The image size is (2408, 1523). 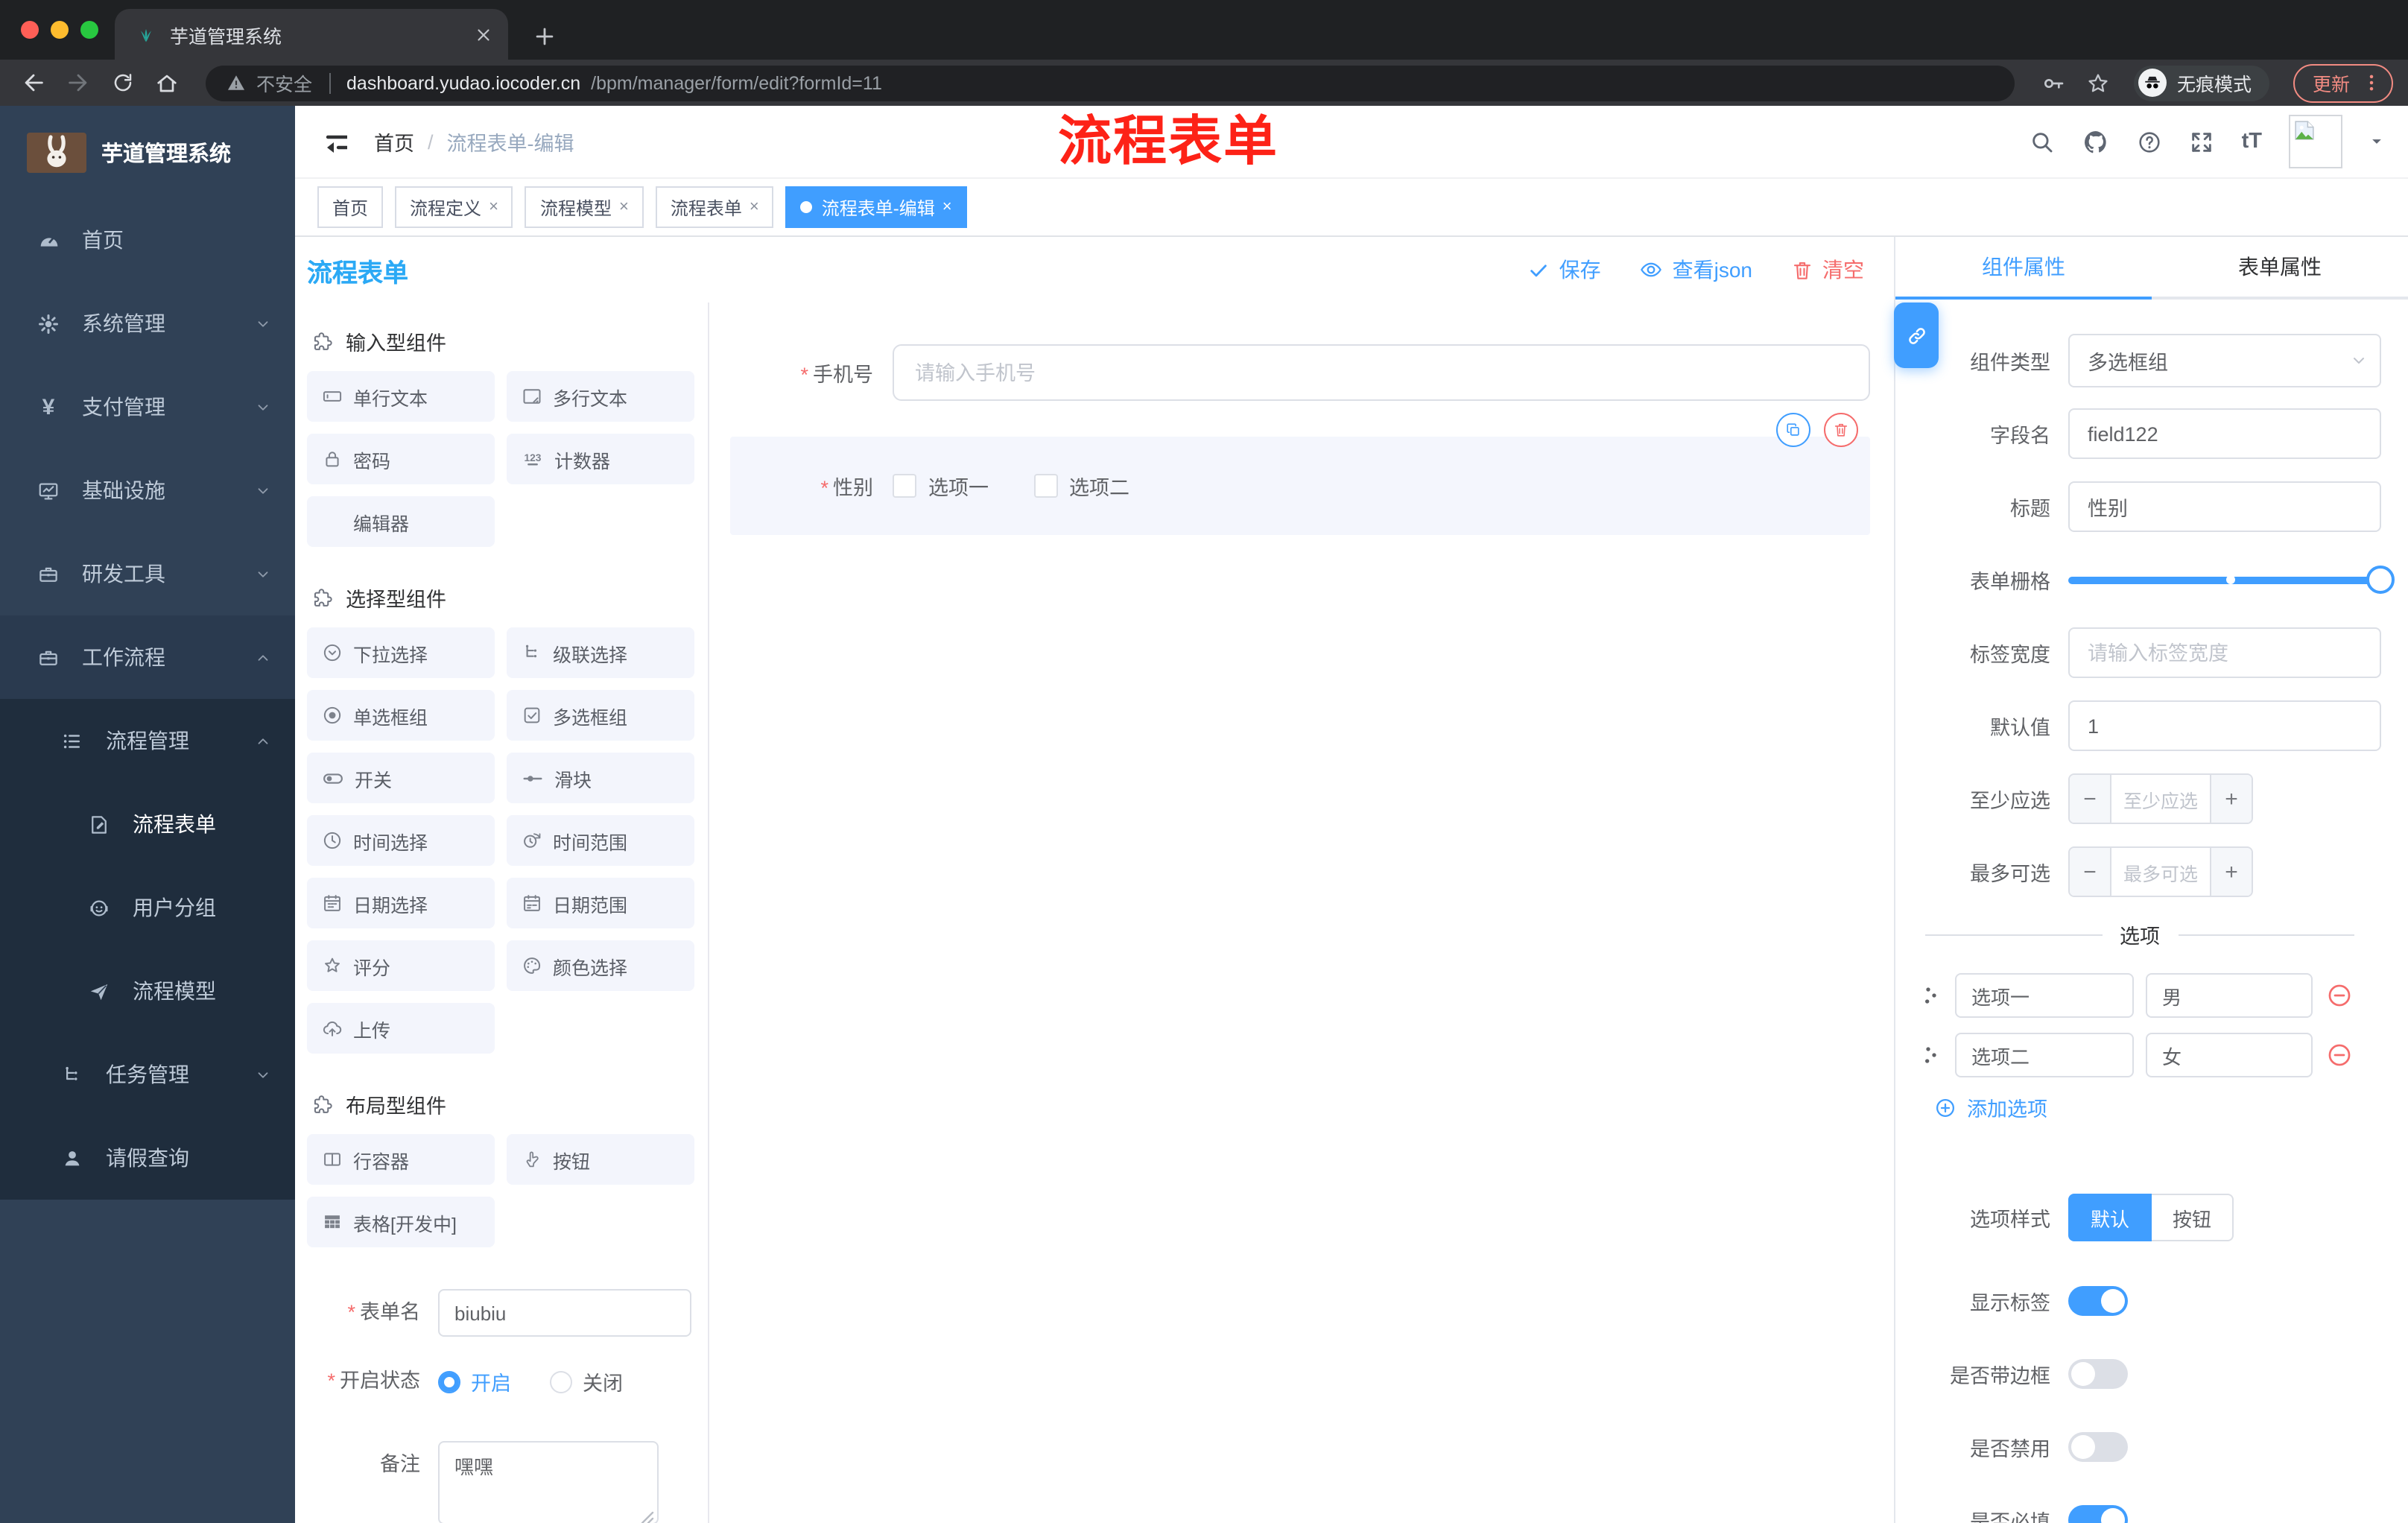 I want to click on disabled-toggle, so click(x=2098, y=1447).